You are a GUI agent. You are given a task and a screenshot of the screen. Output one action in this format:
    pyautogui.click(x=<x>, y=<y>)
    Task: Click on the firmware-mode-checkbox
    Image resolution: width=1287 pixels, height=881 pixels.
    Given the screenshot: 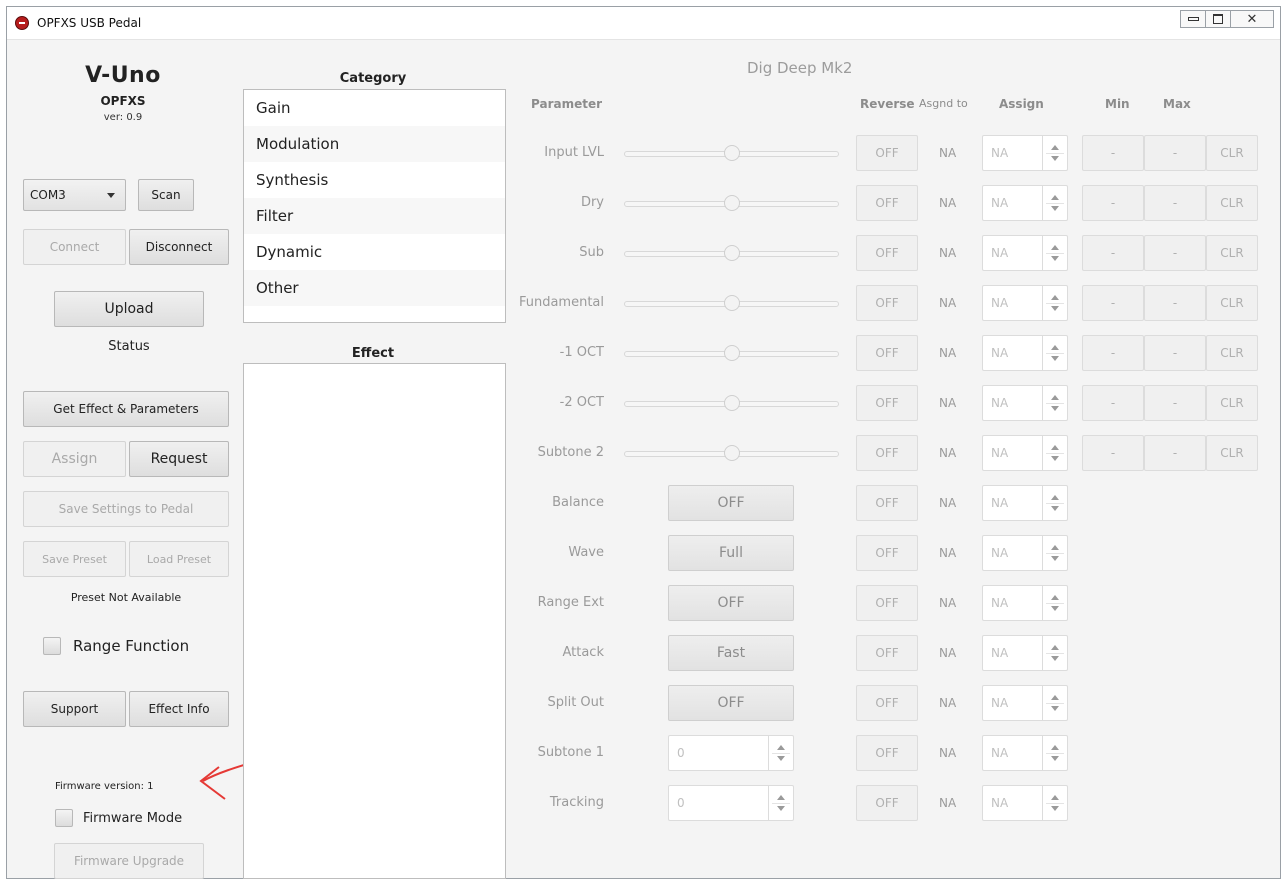 What is the action you would take?
    pyautogui.click(x=64, y=818)
    